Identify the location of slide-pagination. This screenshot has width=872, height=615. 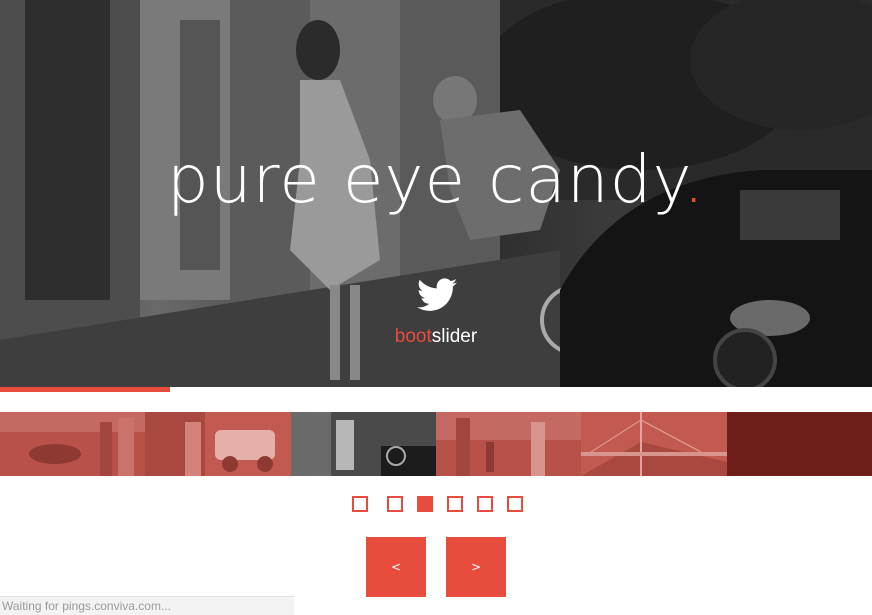
(436, 506).